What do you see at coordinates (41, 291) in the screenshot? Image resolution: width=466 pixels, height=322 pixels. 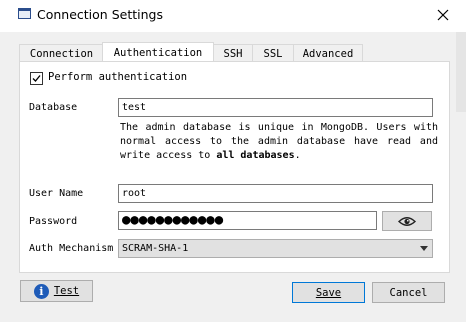 I see `info-icon: i` at bounding box center [41, 291].